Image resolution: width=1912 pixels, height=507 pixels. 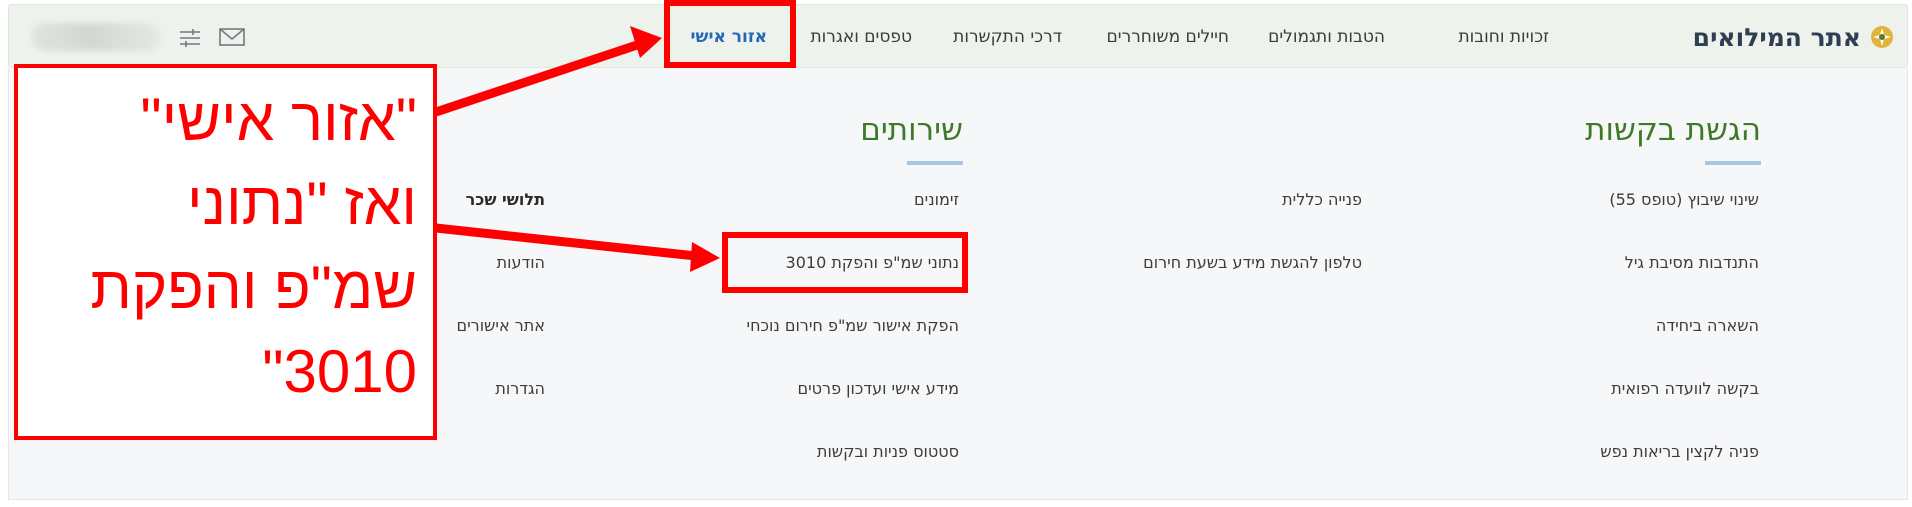 I want to click on link-summons: זימונים, so click(x=936, y=200).